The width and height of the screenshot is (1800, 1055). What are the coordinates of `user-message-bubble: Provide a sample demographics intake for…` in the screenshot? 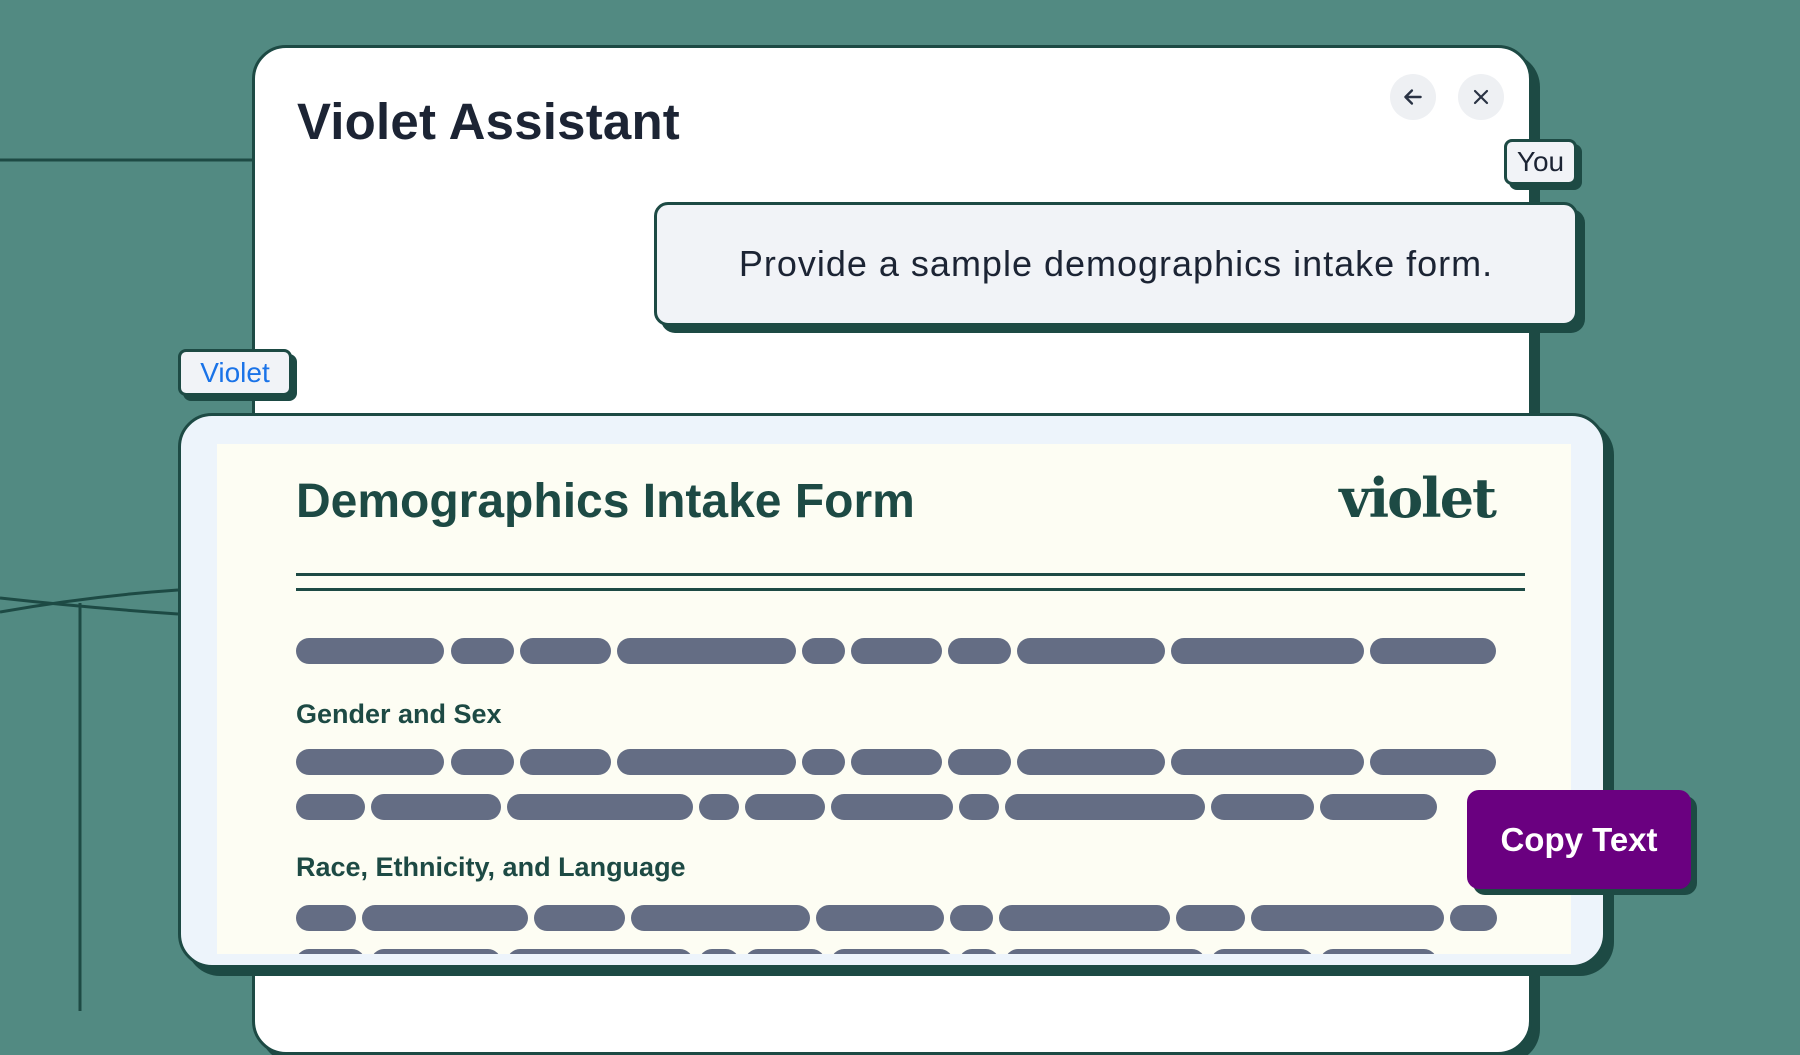 It's located at (1116, 264).